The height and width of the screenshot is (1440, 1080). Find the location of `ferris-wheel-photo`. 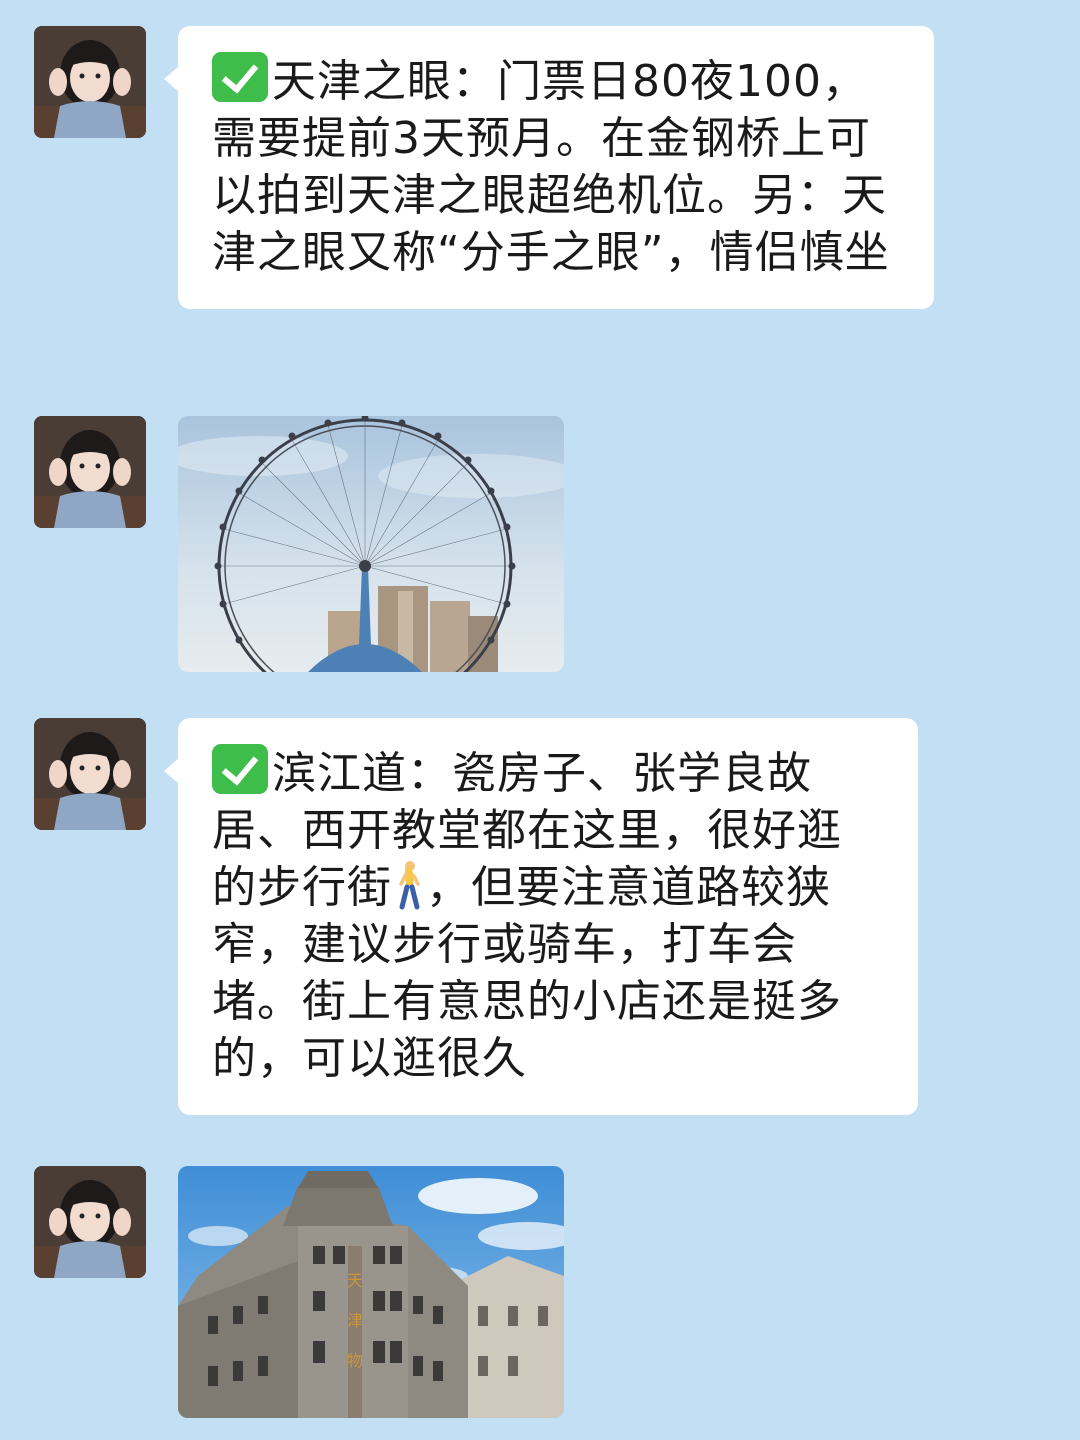

ferris-wheel-photo is located at coordinates (371, 544).